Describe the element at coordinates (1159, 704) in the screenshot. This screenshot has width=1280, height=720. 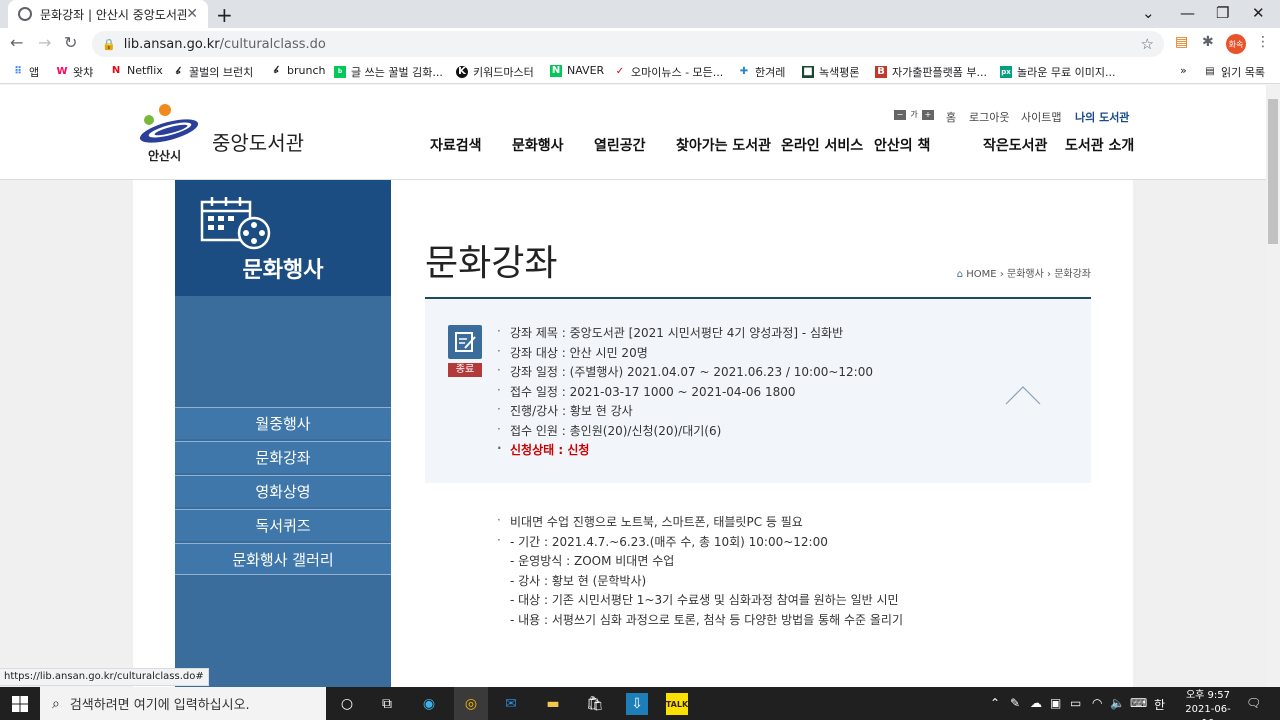
I see `ime-korean: 한` at that location.